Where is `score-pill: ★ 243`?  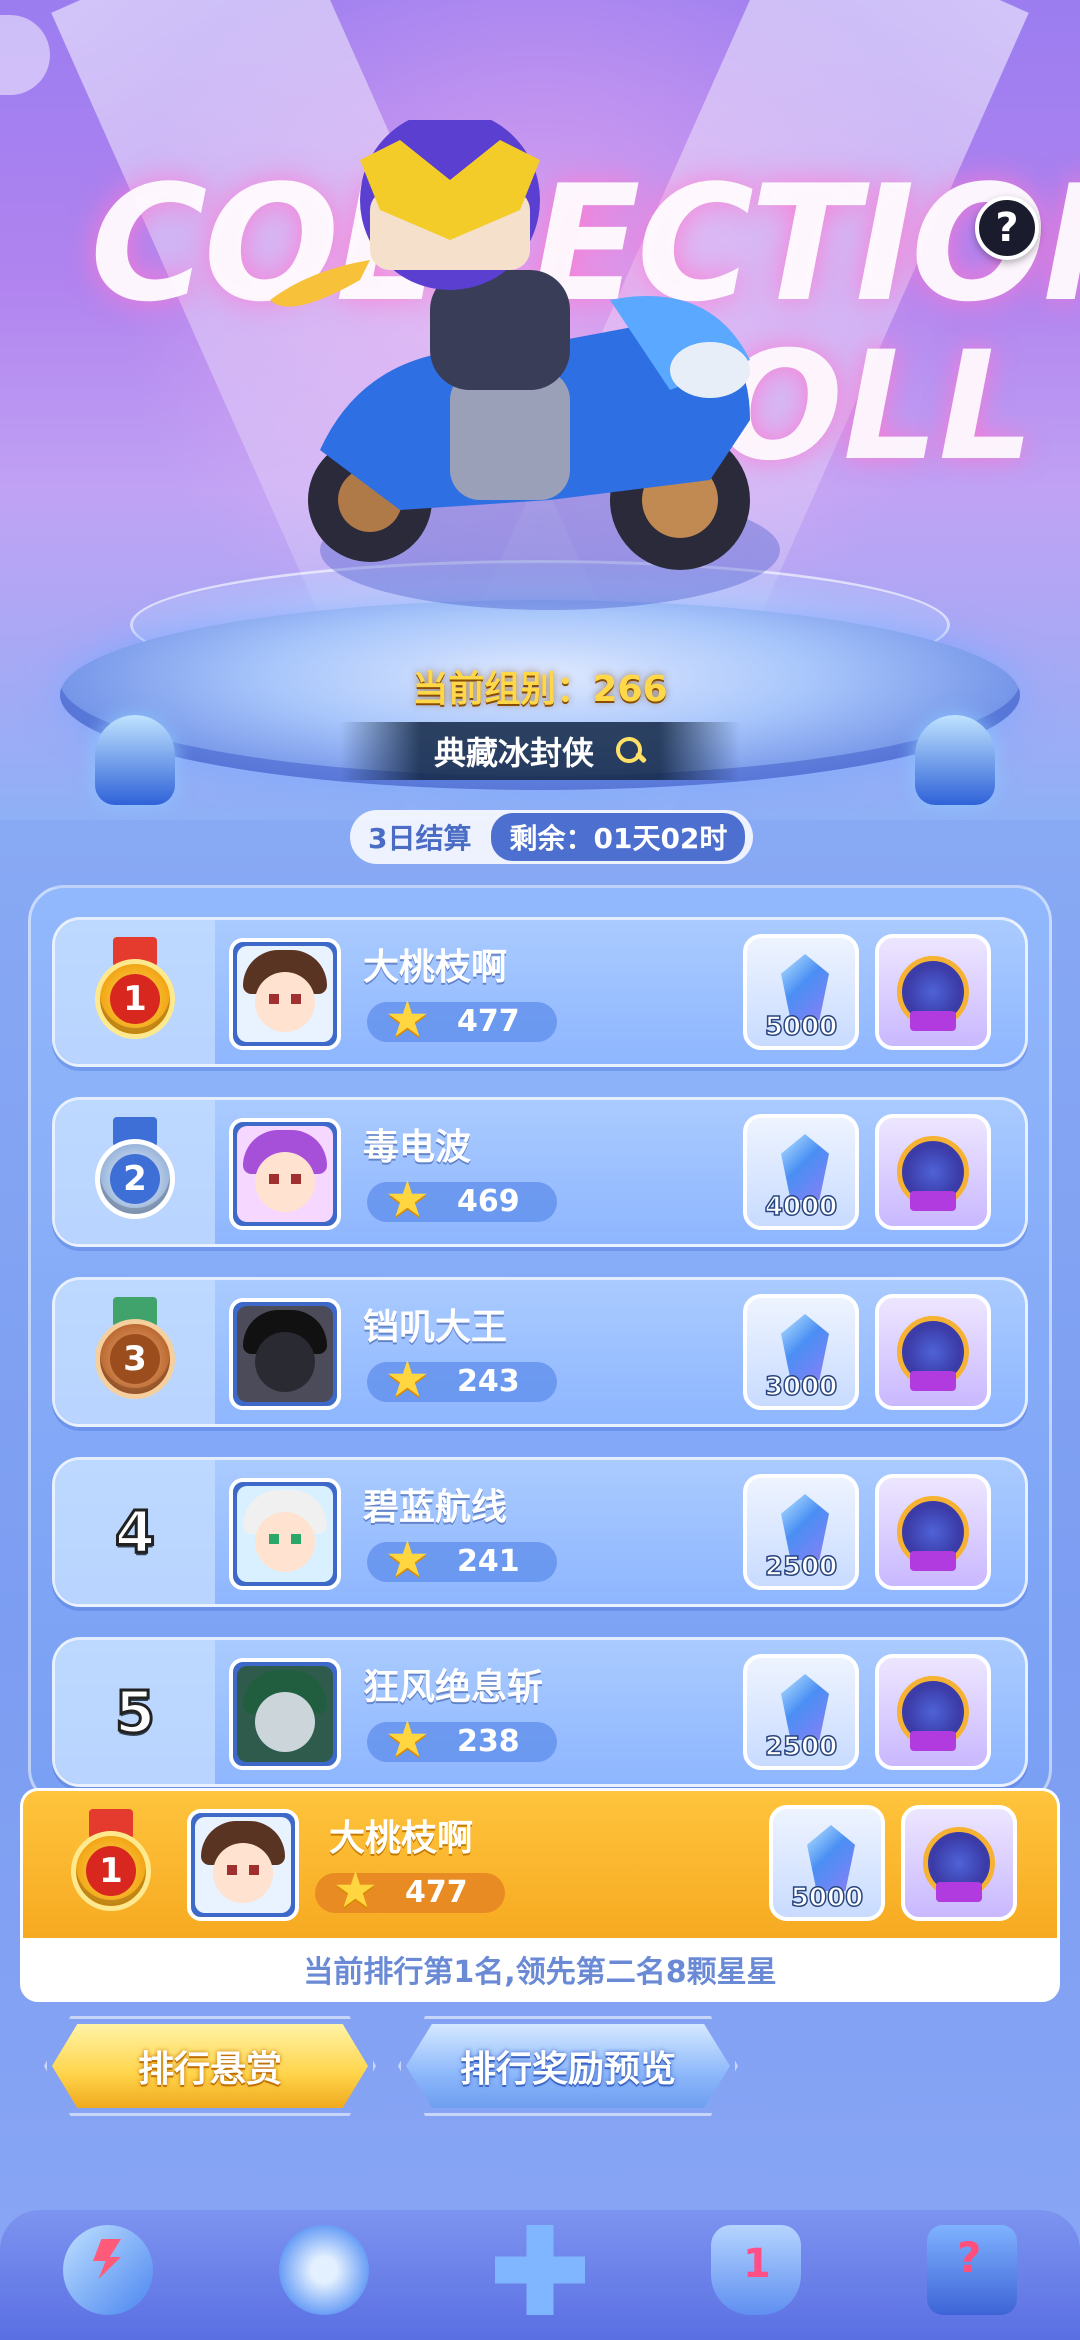
score-pill: ★ 243 is located at coordinates (462, 1379).